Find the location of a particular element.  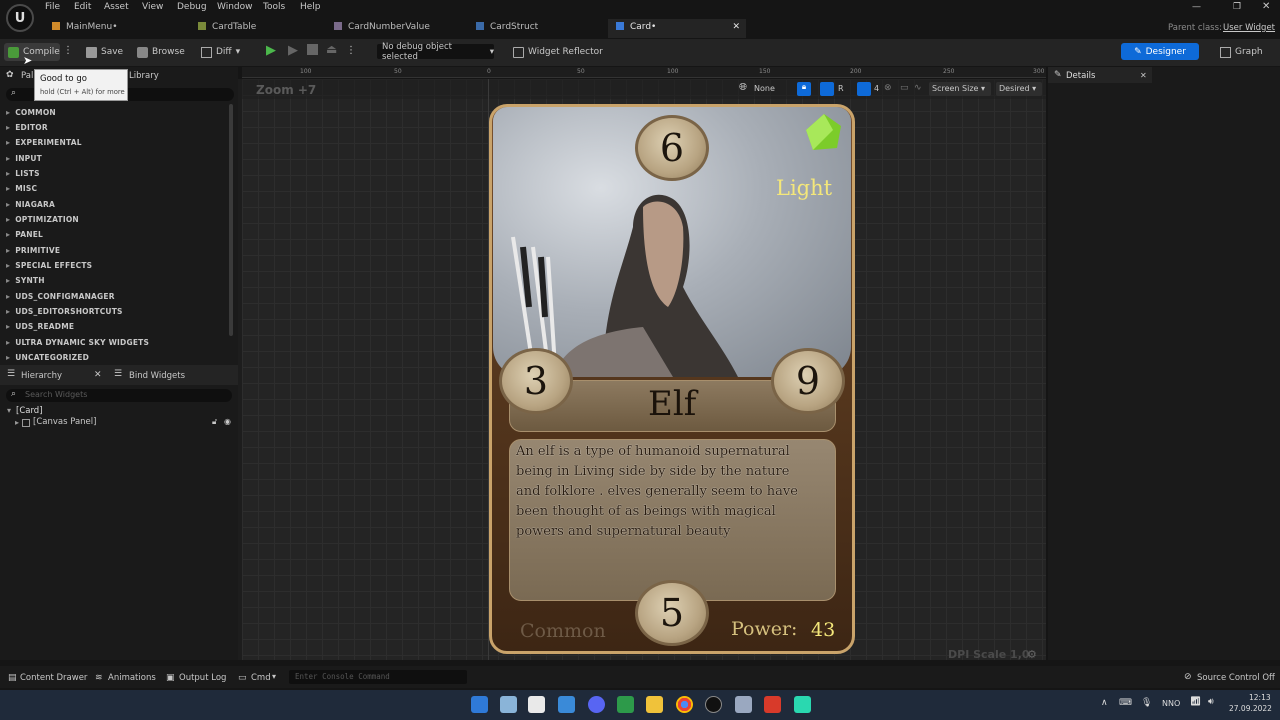

category-editor: EDITOR is located at coordinates (27, 127).